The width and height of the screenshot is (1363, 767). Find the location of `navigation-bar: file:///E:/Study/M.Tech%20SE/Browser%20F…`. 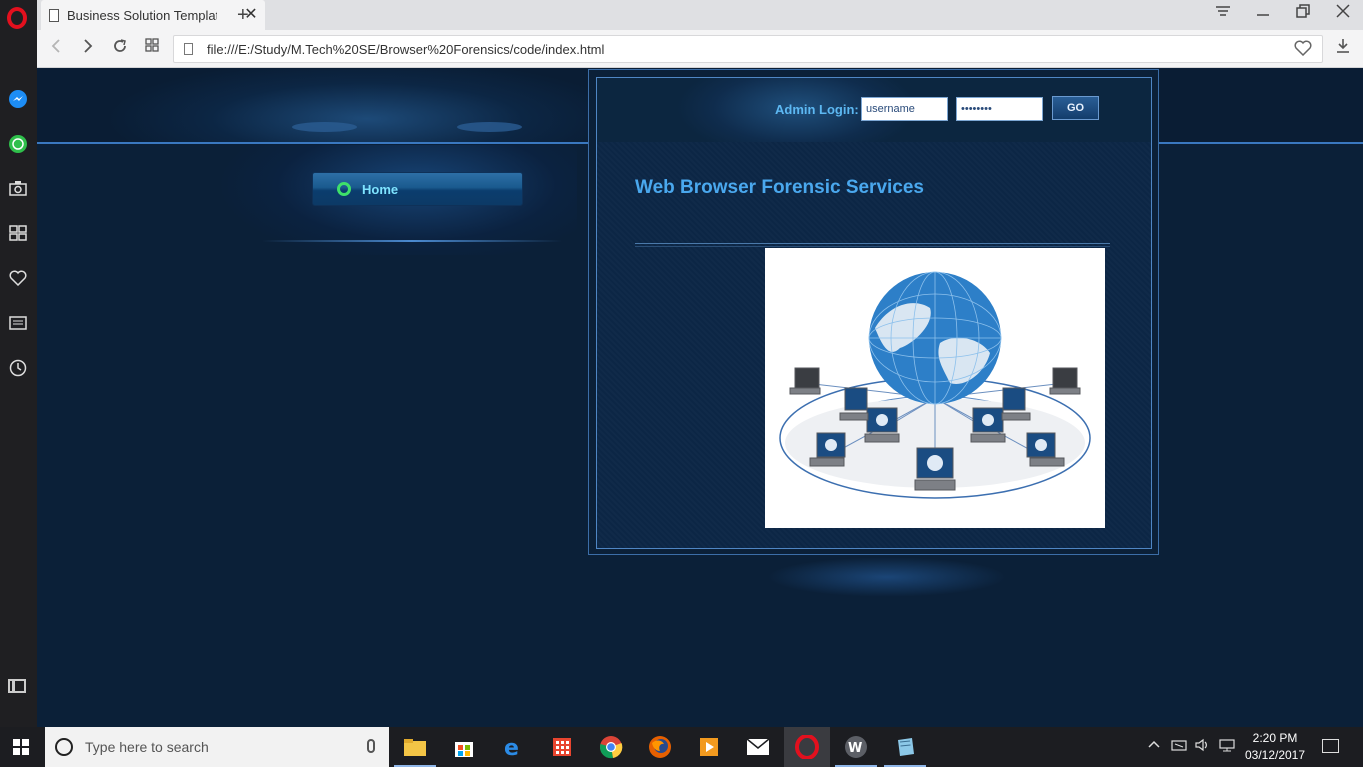

navigation-bar: file:///E:/Study/M.Tech%20SE/Browser%20F… is located at coordinates (700, 49).